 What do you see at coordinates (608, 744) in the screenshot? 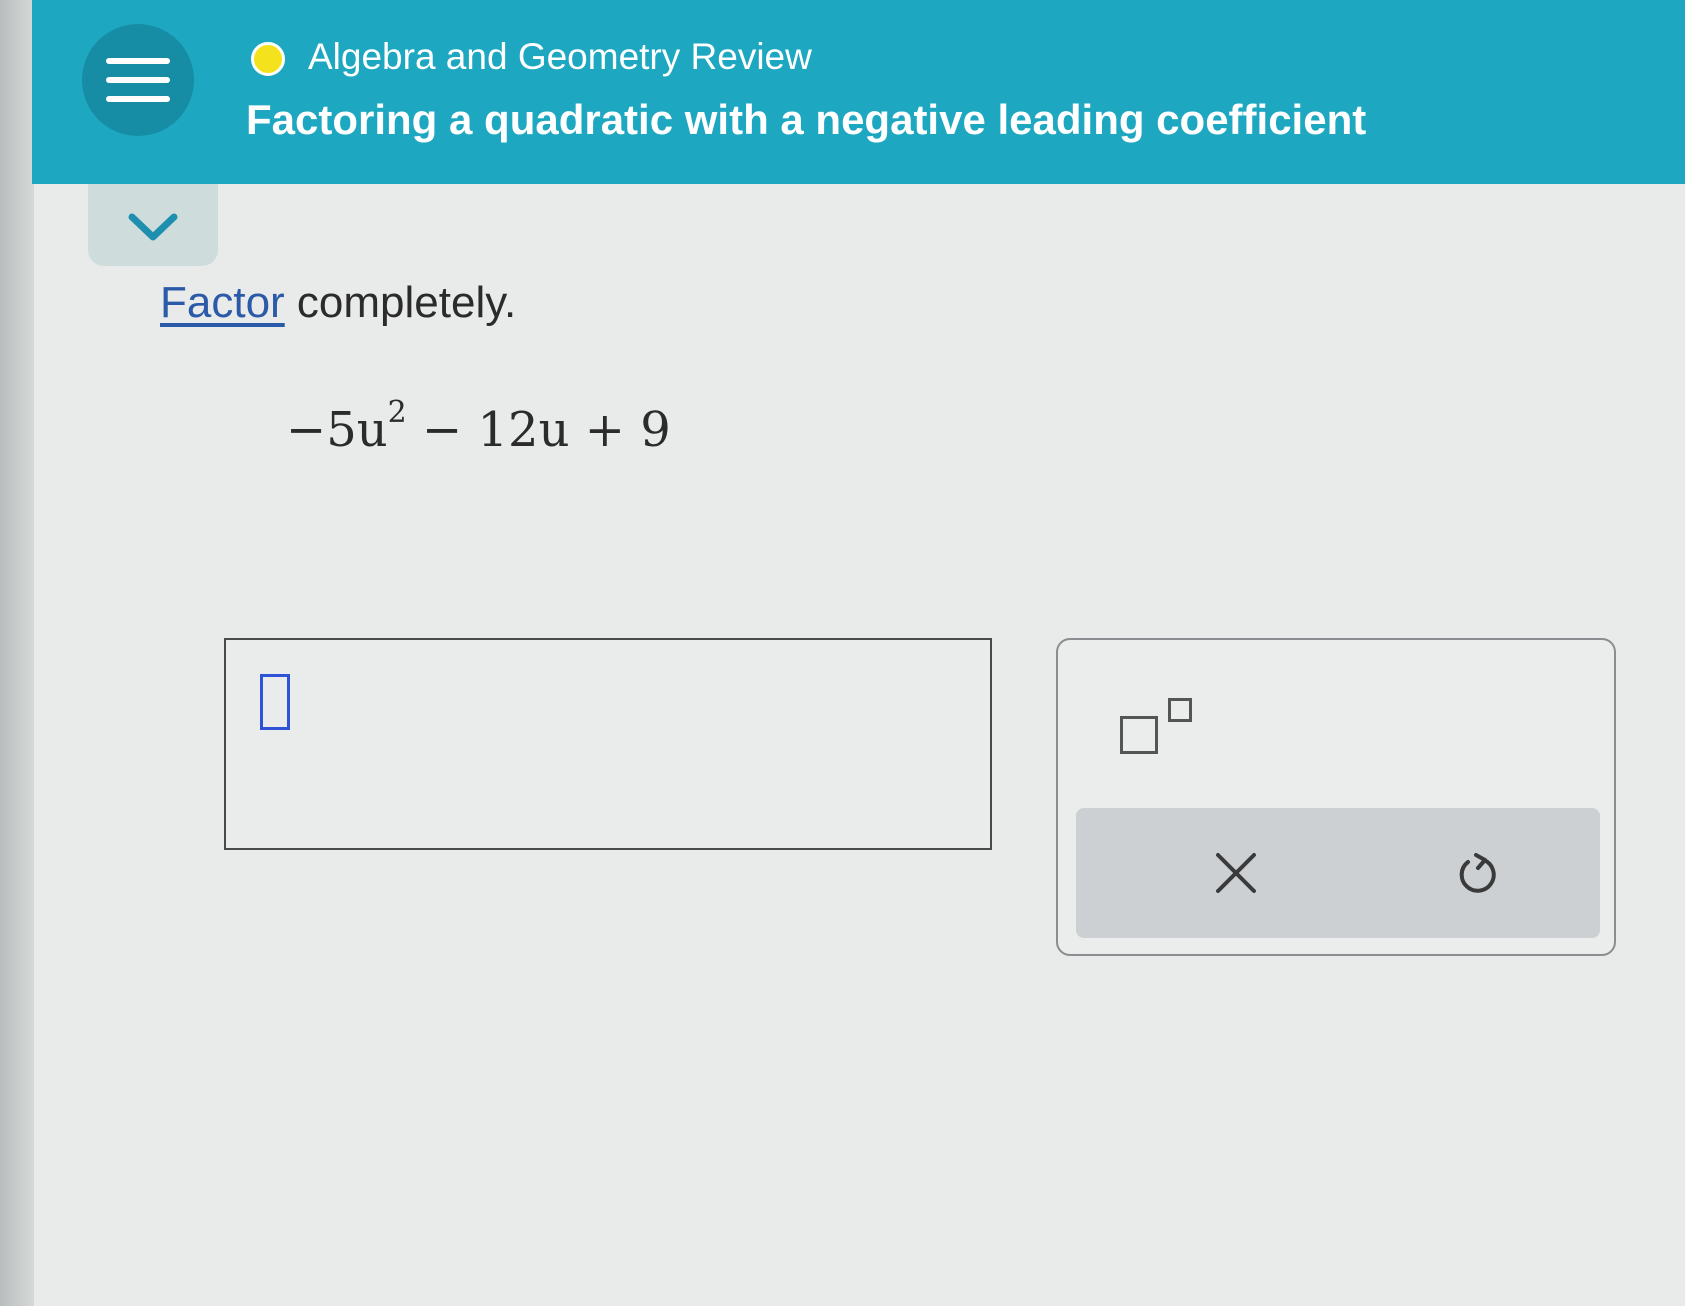
I see `answer-input` at bounding box center [608, 744].